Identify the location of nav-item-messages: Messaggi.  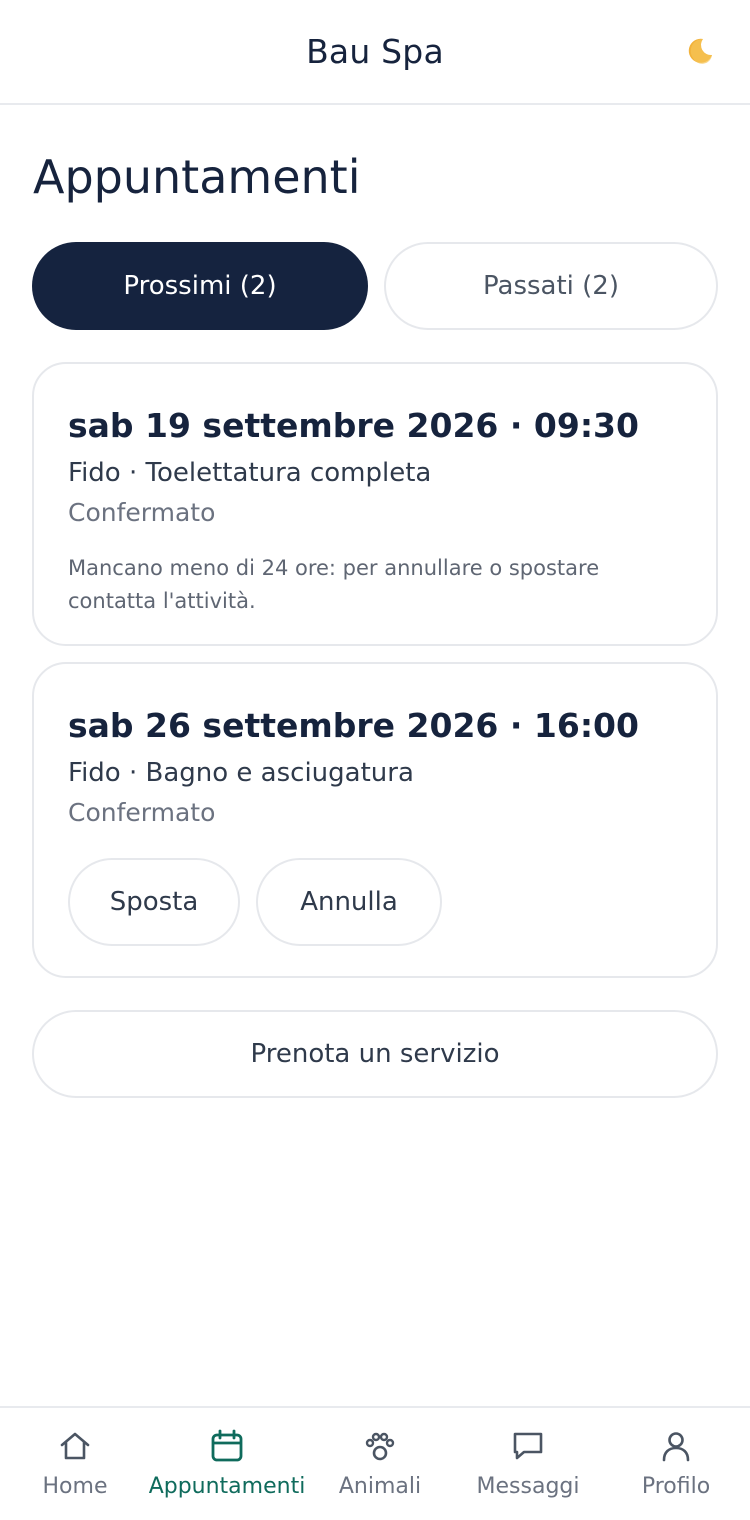
(528, 1464).